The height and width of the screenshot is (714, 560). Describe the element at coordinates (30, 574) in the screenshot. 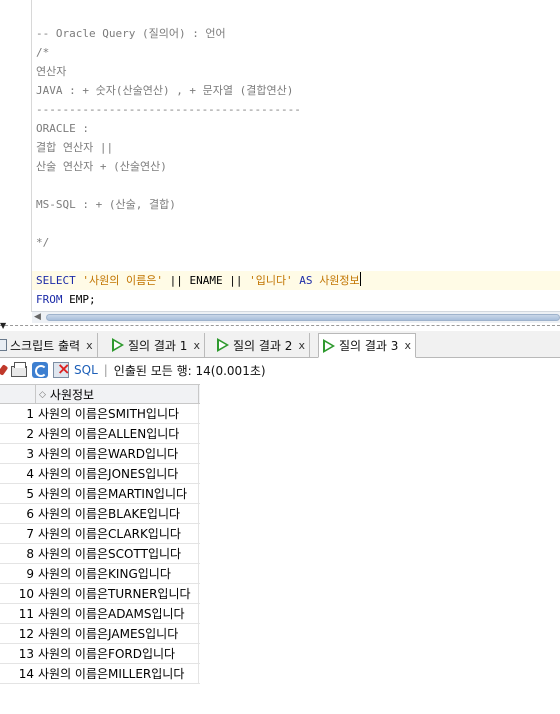

I see `row-number: 9` at that location.